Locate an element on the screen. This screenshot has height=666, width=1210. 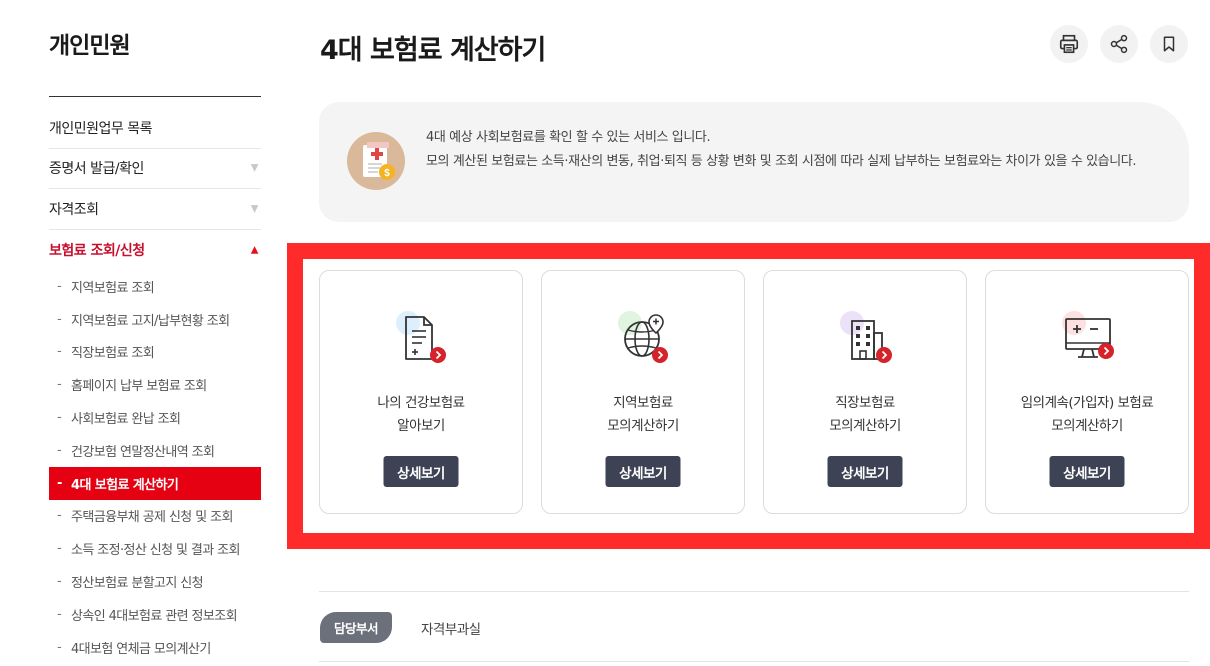
card-label-line: 나의 건강보험료 is located at coordinates (421, 403).